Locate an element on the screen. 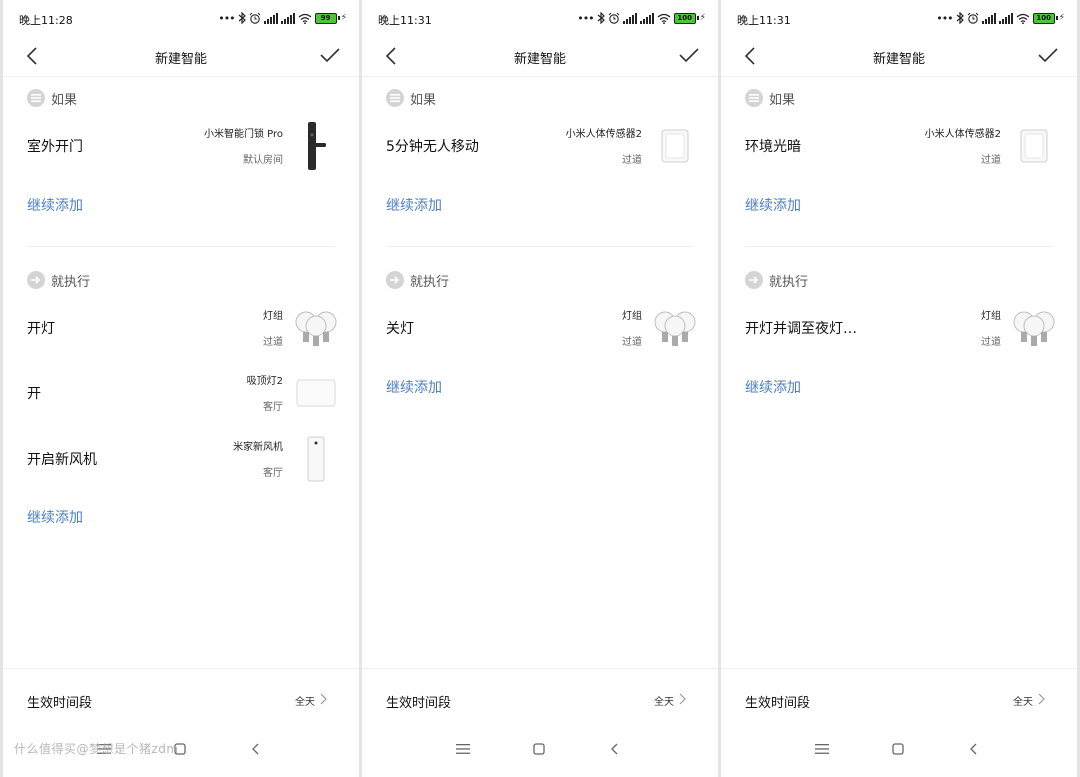  room-name: 默认房间 is located at coordinates (263, 160).